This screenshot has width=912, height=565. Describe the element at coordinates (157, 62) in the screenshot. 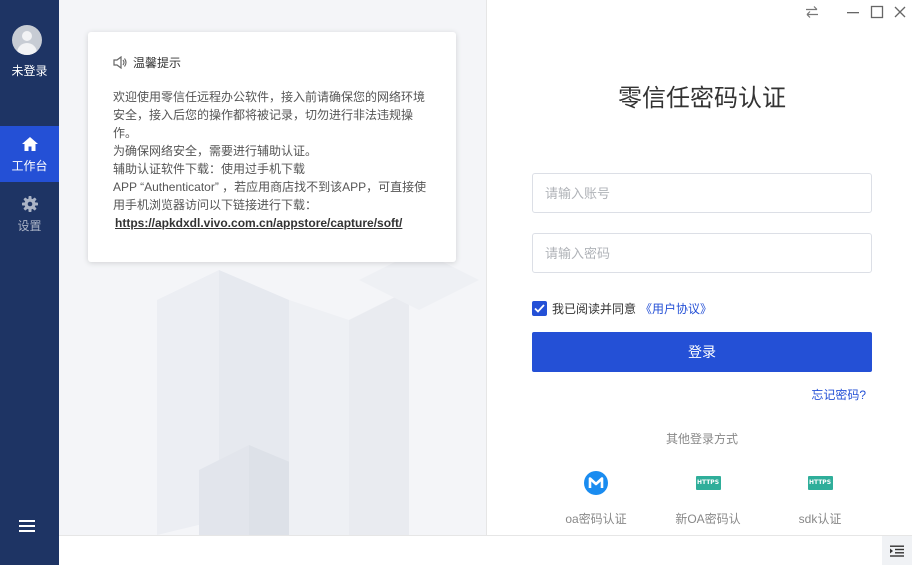

I see `notice-title-text: 温馨提示` at that location.